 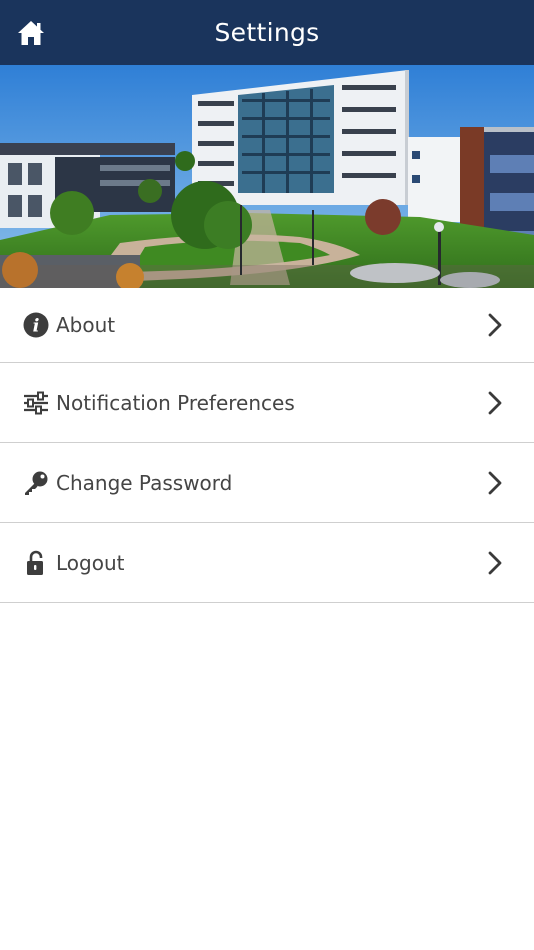 I want to click on top-bar: Settings, so click(x=267, y=32).